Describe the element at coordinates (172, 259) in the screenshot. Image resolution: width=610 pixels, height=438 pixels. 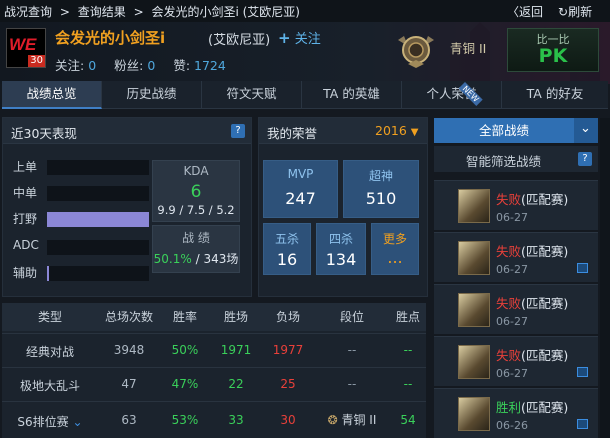
I see `winrate: 50.1%` at that location.